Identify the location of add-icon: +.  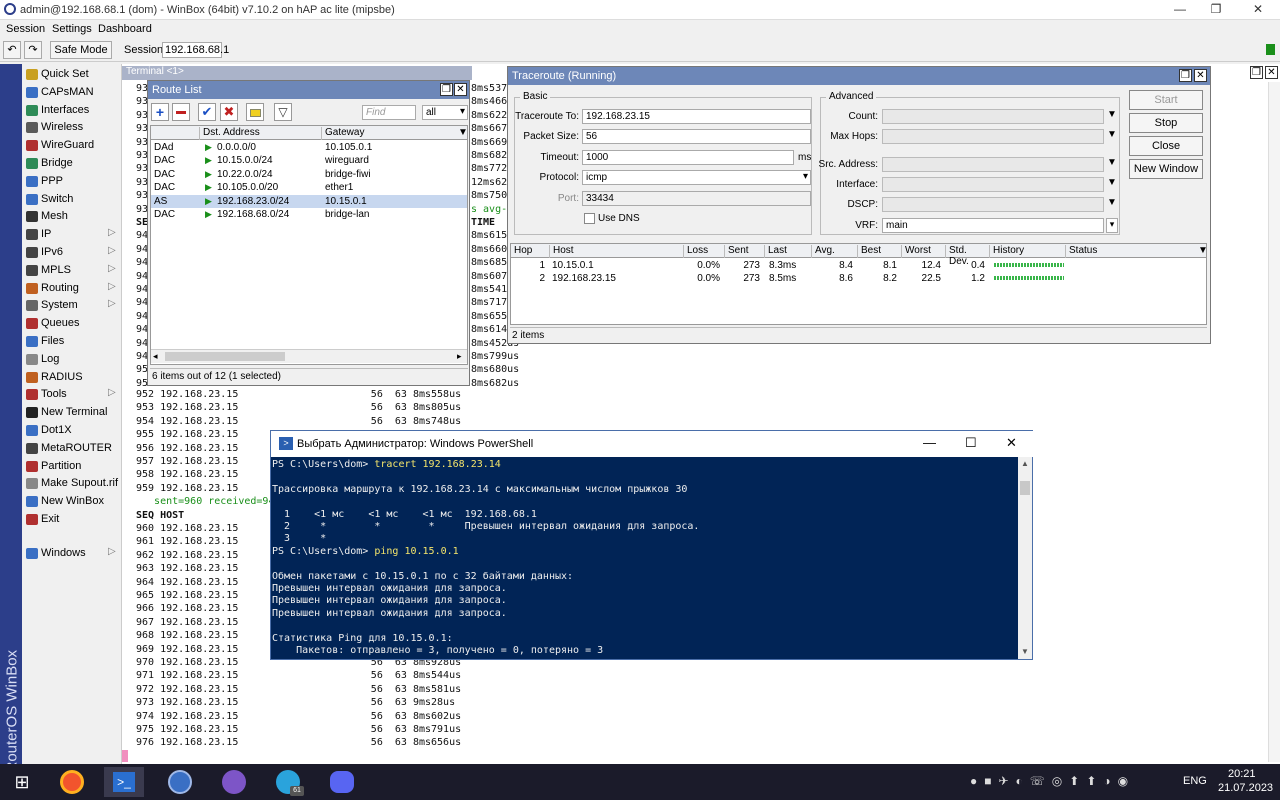
(160, 112).